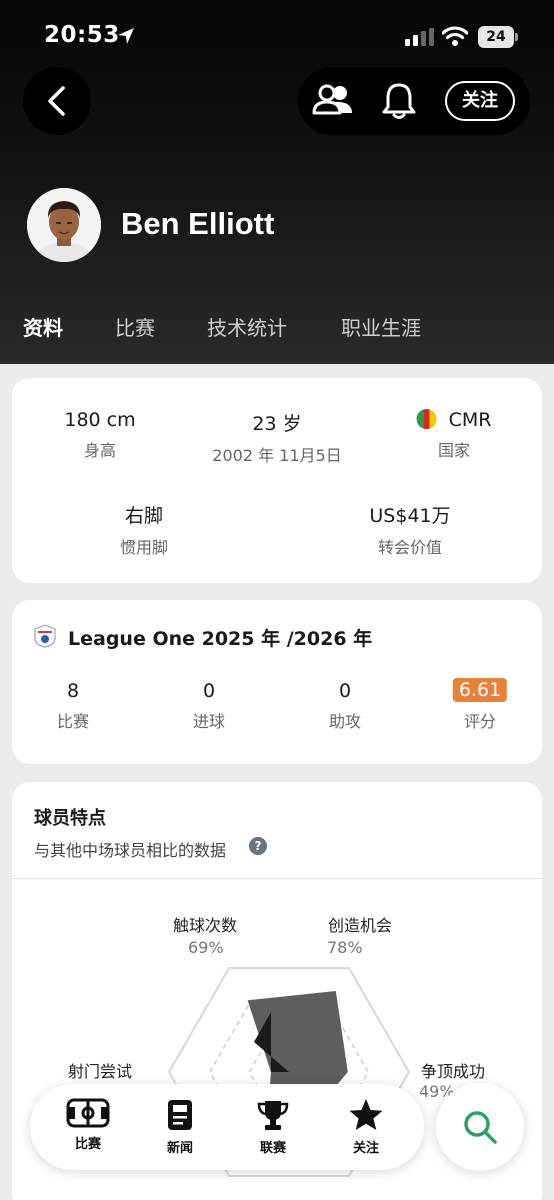 The image size is (554, 1200). I want to click on compare-players-icon, so click(333, 101).